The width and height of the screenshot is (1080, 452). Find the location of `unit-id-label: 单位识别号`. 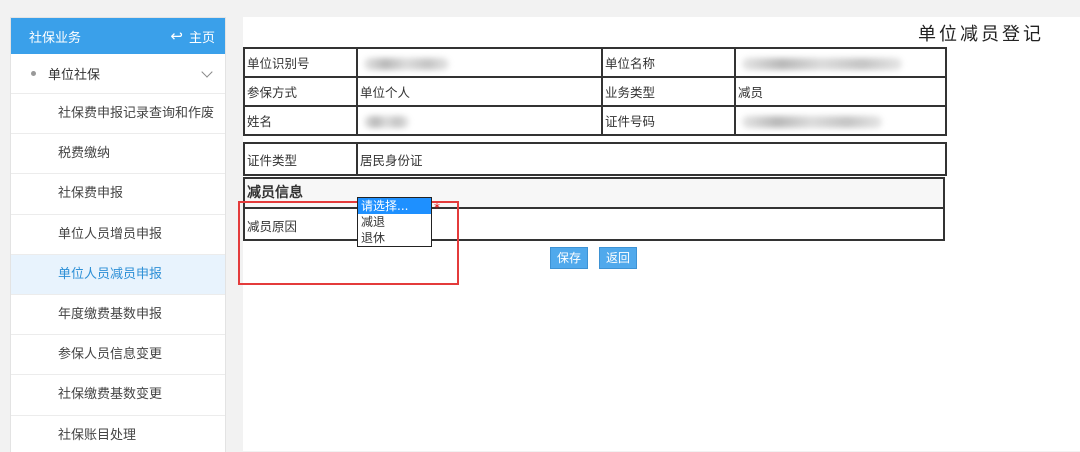

unit-id-label: 单位识别号 is located at coordinates (300, 62).